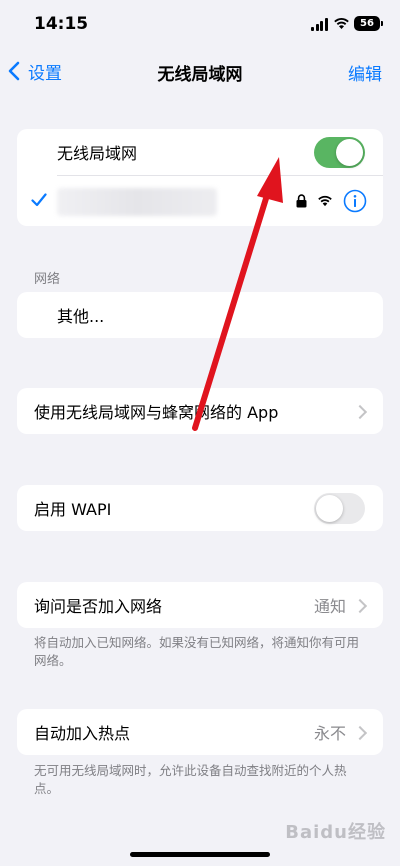 The image size is (400, 866). What do you see at coordinates (190, 779) in the screenshot?
I see `auto-hotspot-footnote: 无可用无线局域网时，允许此设备自动查找附近的个人热点。` at bounding box center [190, 779].